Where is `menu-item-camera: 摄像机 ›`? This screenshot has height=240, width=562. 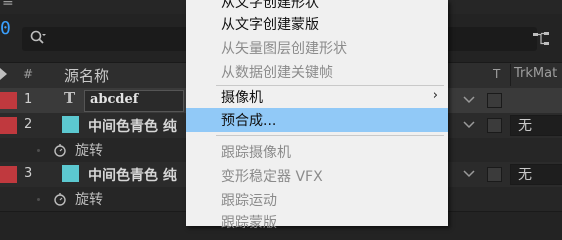
menu-item-camera: 摄像机 › is located at coordinates (317, 97).